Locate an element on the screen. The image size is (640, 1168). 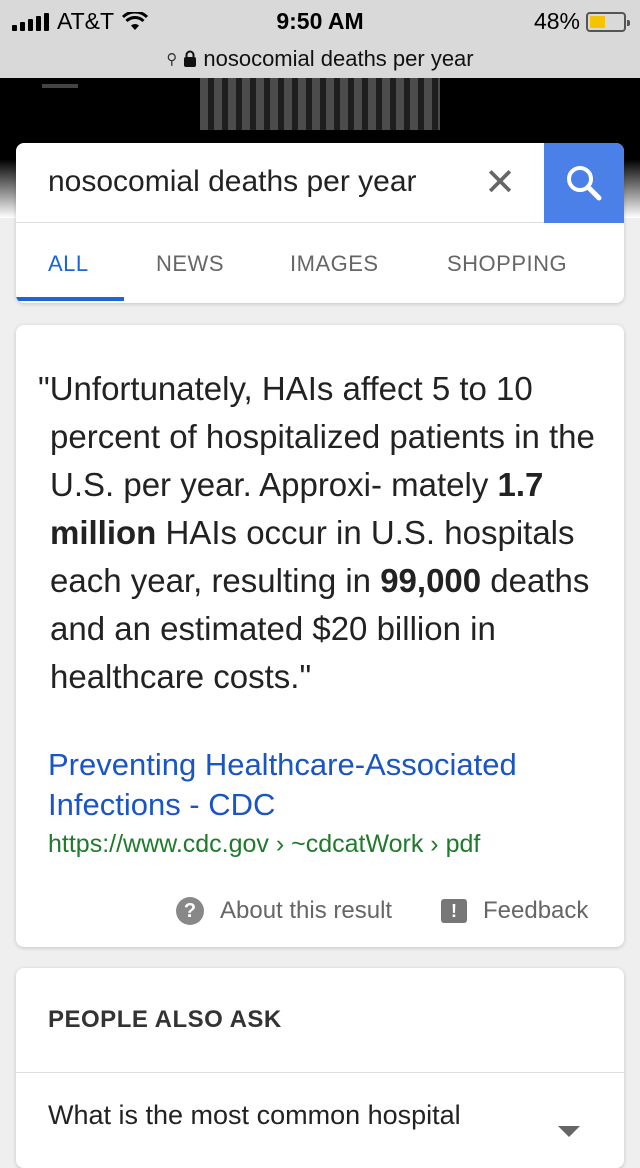
battery-fill is located at coordinates (598, 21).